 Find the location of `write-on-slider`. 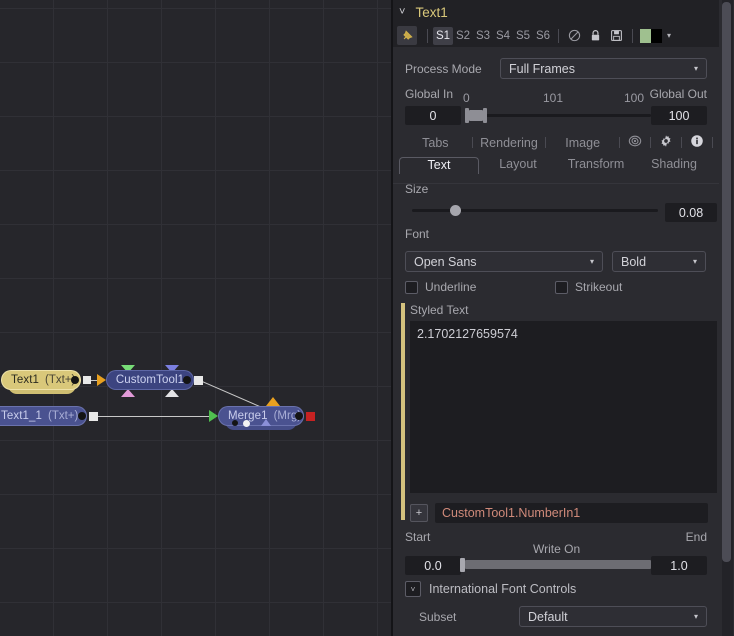

write-on-slider is located at coordinates (558, 565).